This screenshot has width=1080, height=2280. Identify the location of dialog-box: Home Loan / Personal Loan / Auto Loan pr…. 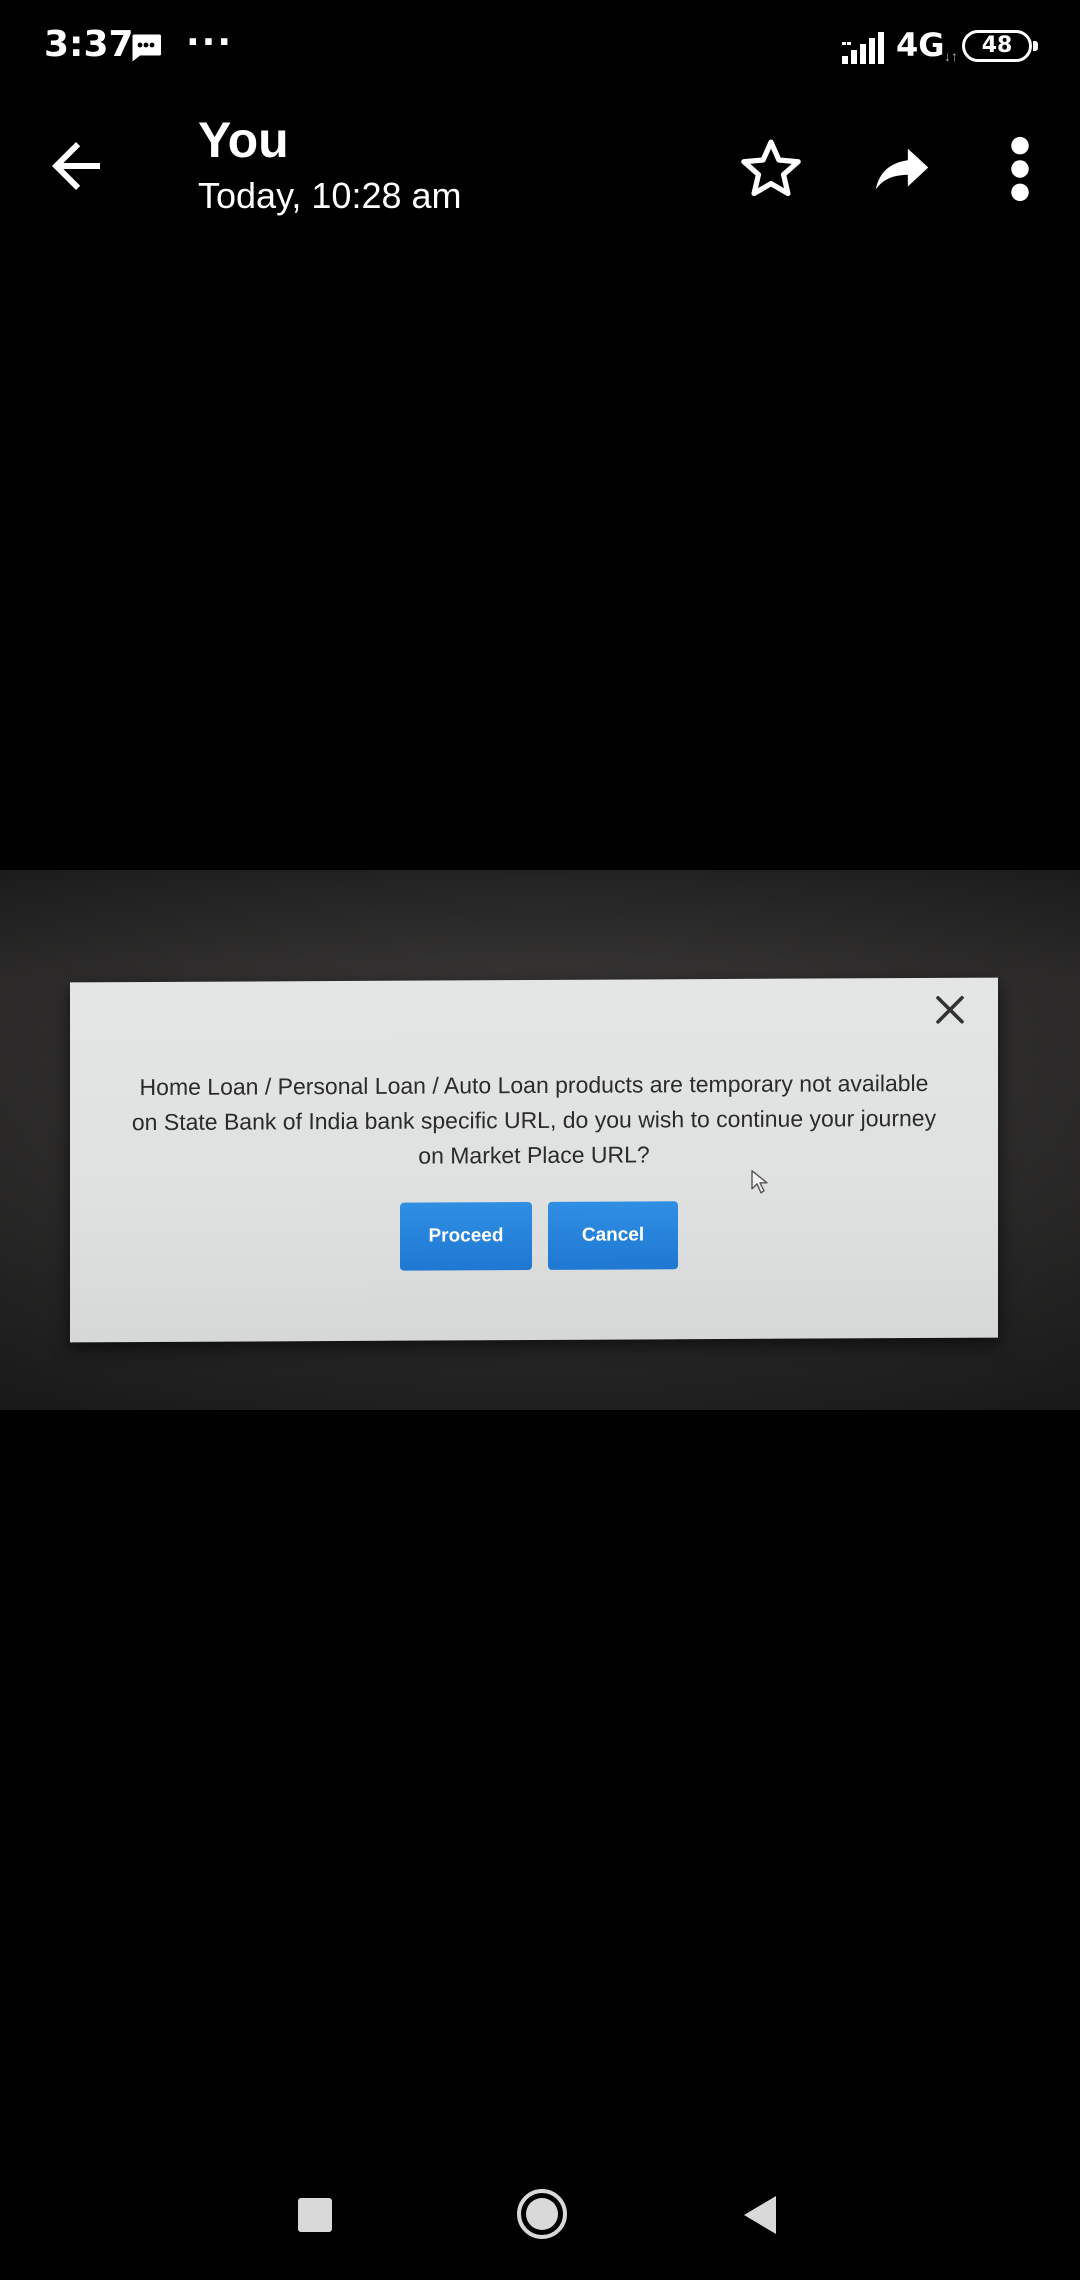
(534, 1160).